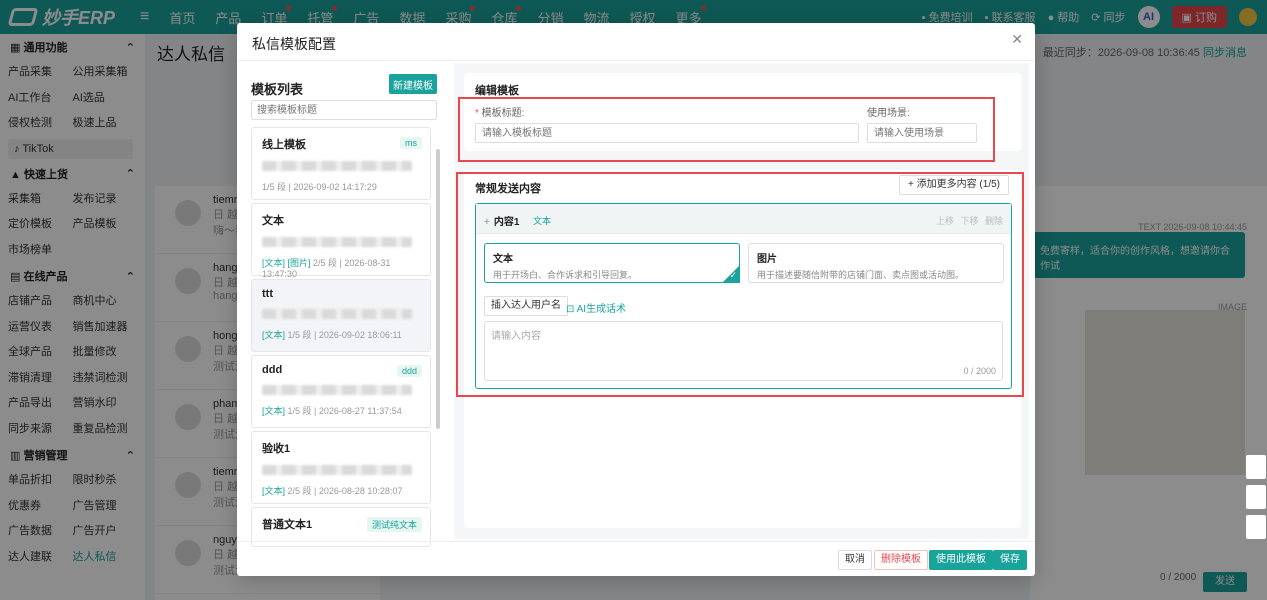 This screenshot has height=600, width=1267. I want to click on template-card: 文本 [文本] [图片] 2/5 段 | 2026-08-31 13:47:30, so click(341, 241).